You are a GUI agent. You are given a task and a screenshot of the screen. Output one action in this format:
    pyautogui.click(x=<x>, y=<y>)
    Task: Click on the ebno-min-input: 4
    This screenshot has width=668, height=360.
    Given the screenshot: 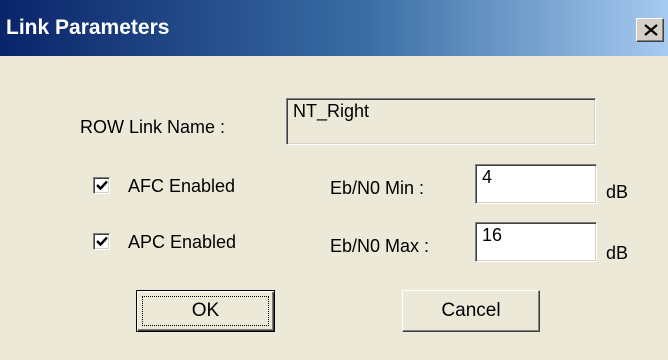 What is the action you would take?
    pyautogui.click(x=536, y=184)
    